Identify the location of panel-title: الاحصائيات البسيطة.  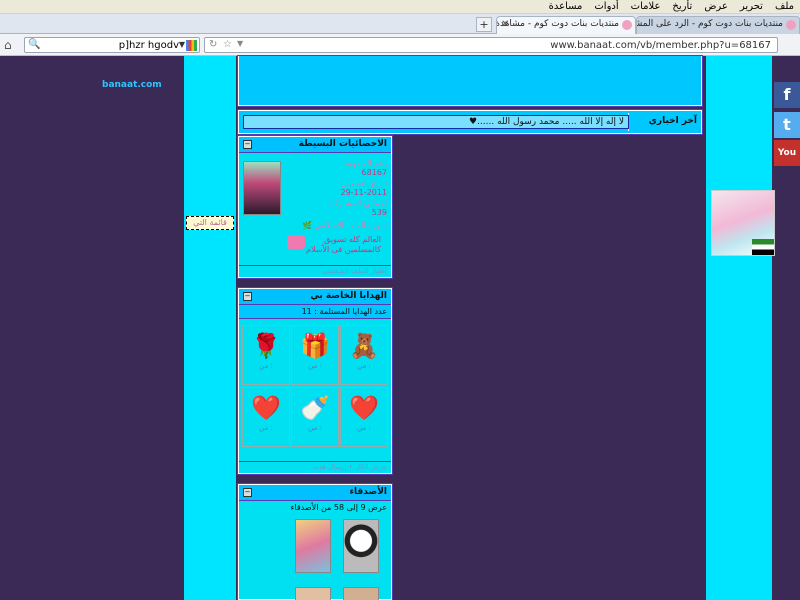
(342, 144).